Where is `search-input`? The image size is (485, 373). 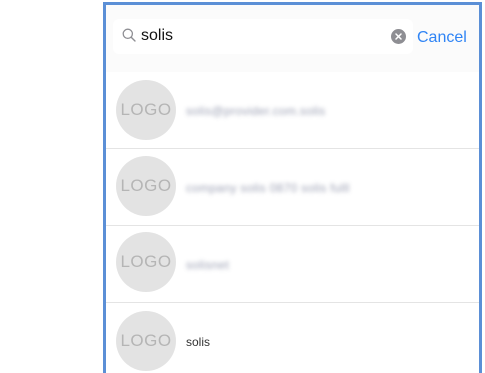
search-input is located at coordinates (261, 36).